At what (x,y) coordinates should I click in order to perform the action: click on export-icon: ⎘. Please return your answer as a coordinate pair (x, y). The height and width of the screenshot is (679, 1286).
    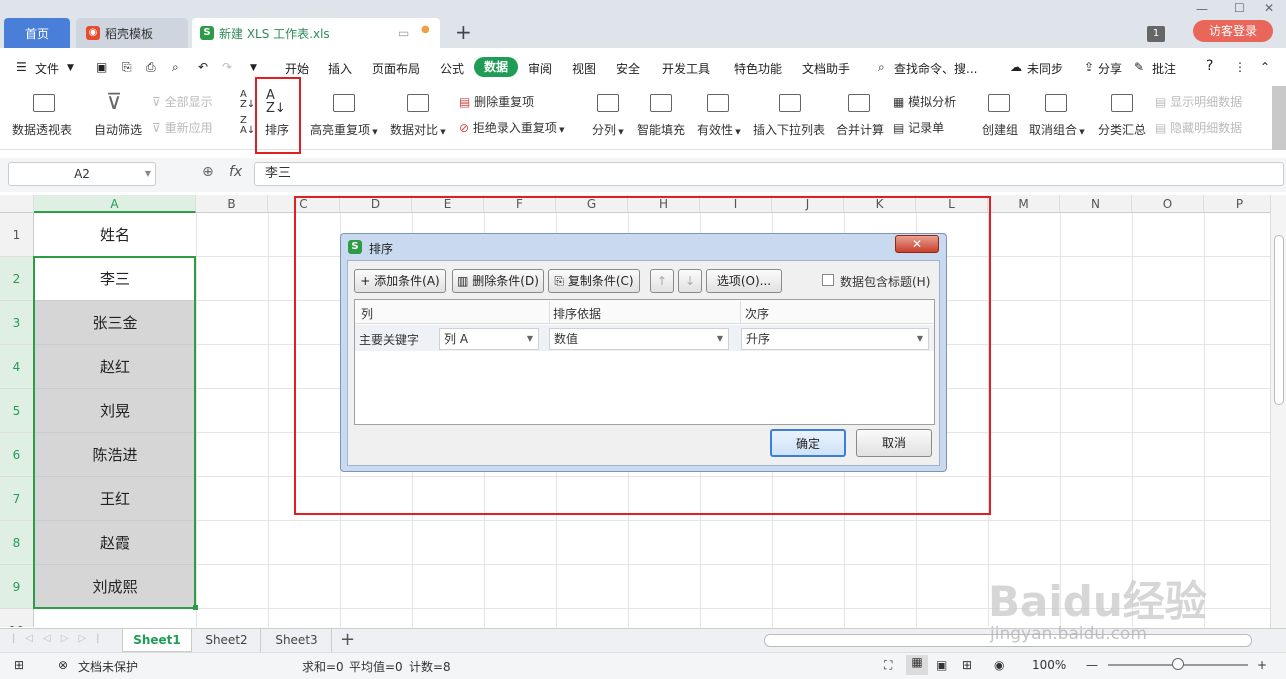
    Looking at the image, I should click on (127, 67).